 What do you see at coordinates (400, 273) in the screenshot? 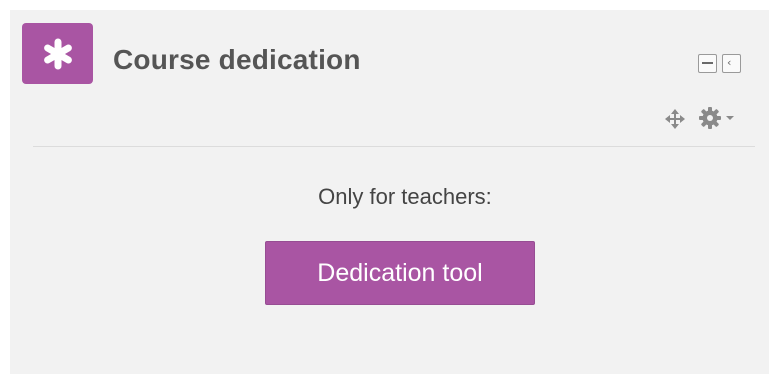
I see `dedication-tool-button: Dedication tool` at bounding box center [400, 273].